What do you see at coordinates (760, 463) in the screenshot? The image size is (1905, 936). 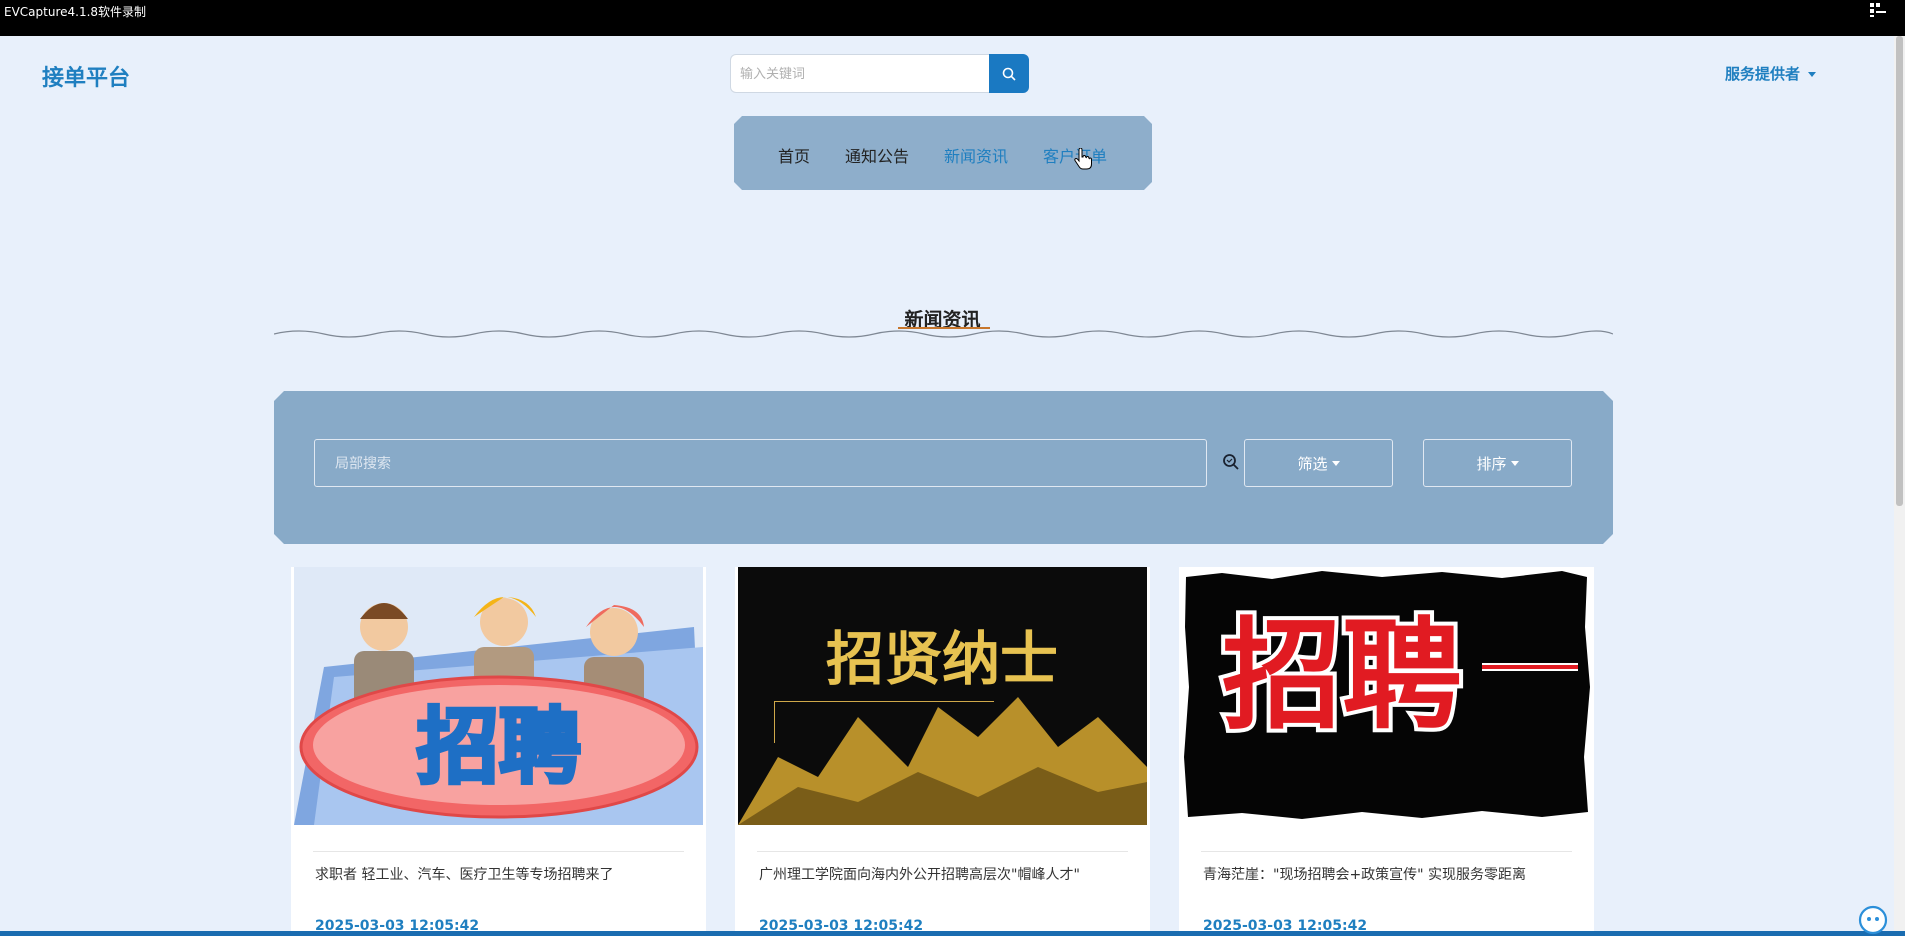 I see `local-search-input` at bounding box center [760, 463].